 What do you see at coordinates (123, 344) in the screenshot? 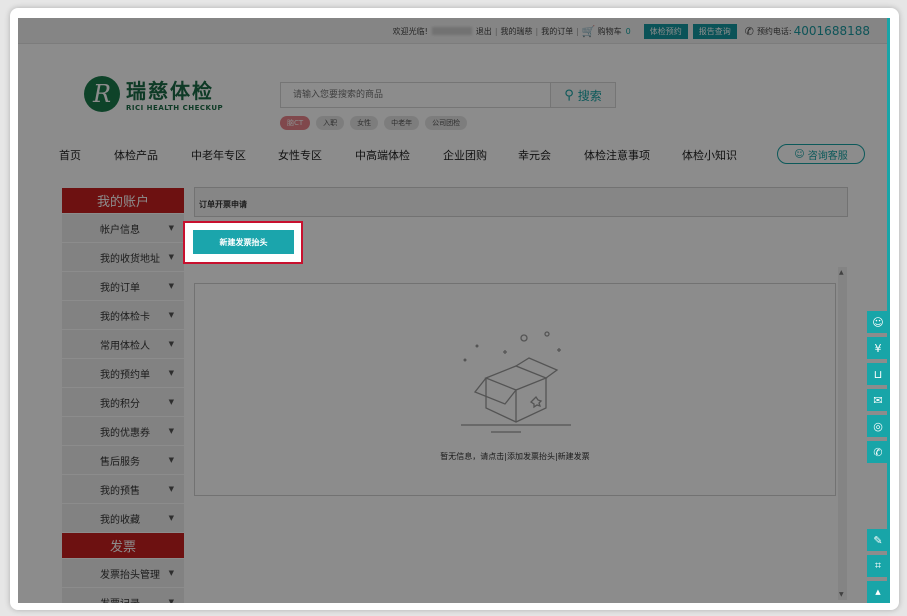
I see `sidebar-item-persons: 常用体检人 ▼` at bounding box center [123, 344].